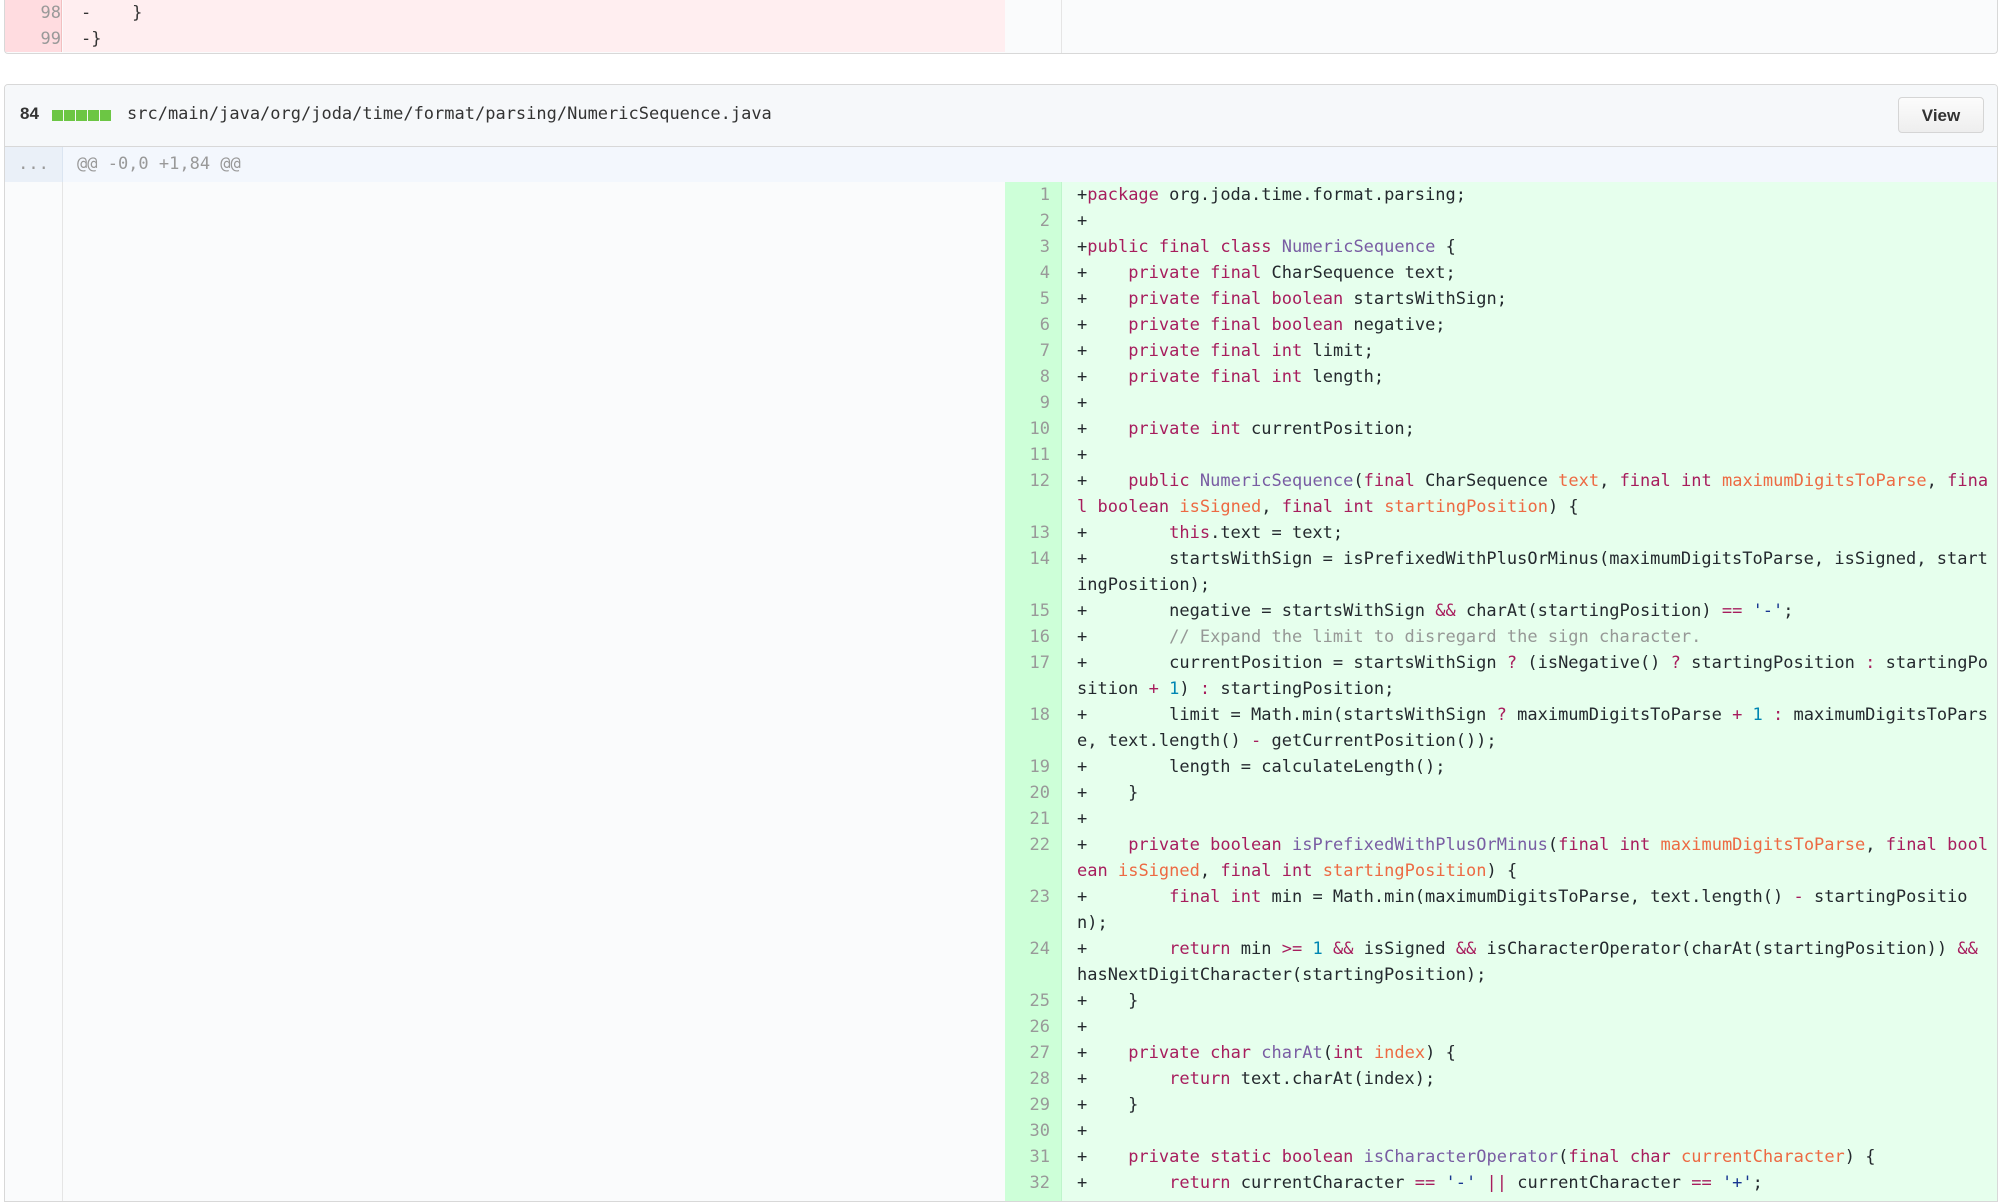  What do you see at coordinates (1027, 221) in the screenshot?
I see `line-number: 2` at bounding box center [1027, 221].